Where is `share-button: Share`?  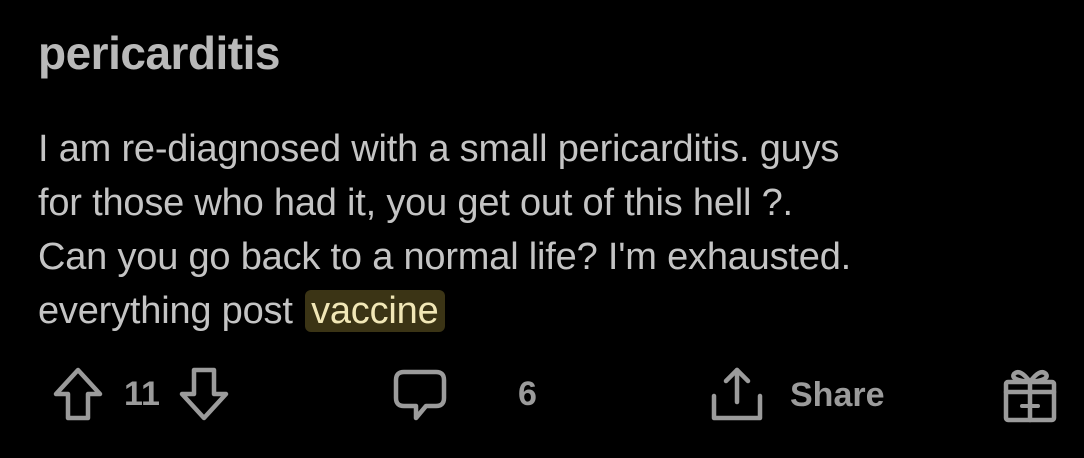 share-button: Share is located at coordinates (796, 395).